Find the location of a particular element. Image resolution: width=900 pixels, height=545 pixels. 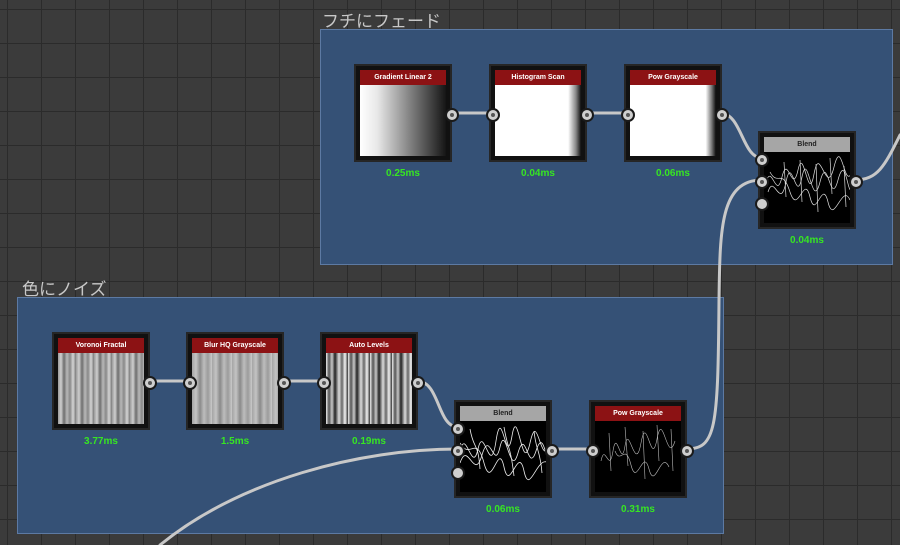

node-blend-bottom: Blend 0.06ms is located at coordinates (505, 457).